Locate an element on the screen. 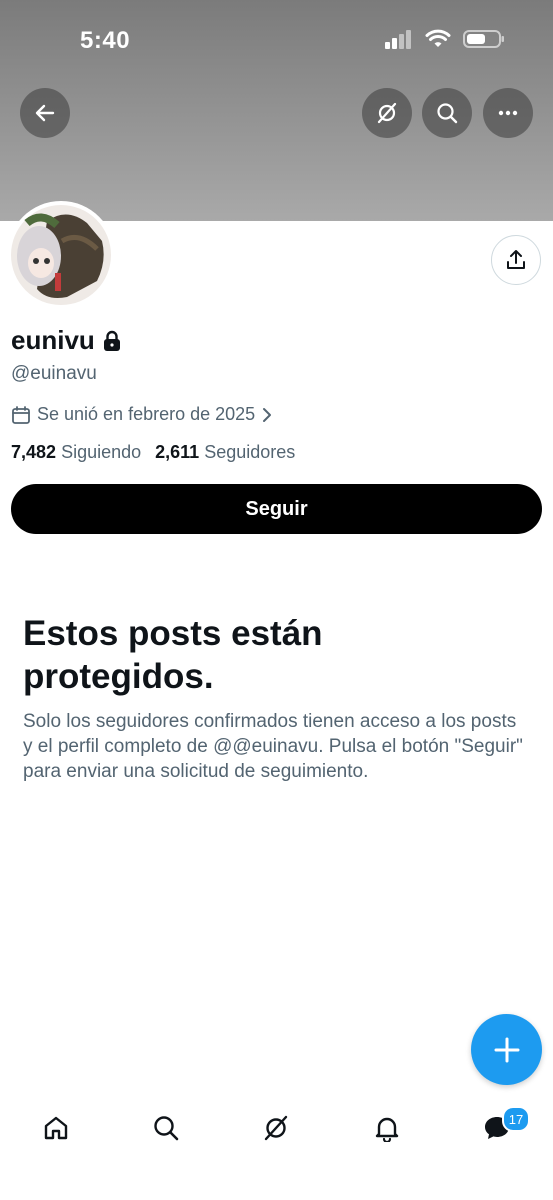 This screenshot has height=1200, width=553. joined-text: Se unió en febrero de 2025 is located at coordinates (146, 414).